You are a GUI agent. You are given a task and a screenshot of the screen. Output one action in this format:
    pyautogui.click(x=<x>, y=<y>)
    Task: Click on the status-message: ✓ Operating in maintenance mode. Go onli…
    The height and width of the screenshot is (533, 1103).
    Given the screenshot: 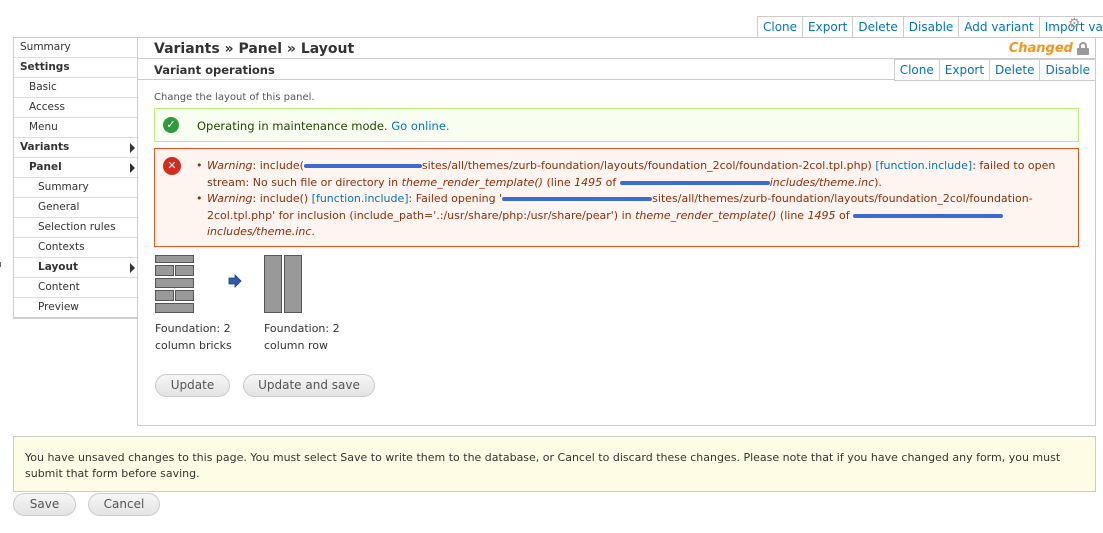 What is the action you would take?
    pyautogui.click(x=616, y=125)
    